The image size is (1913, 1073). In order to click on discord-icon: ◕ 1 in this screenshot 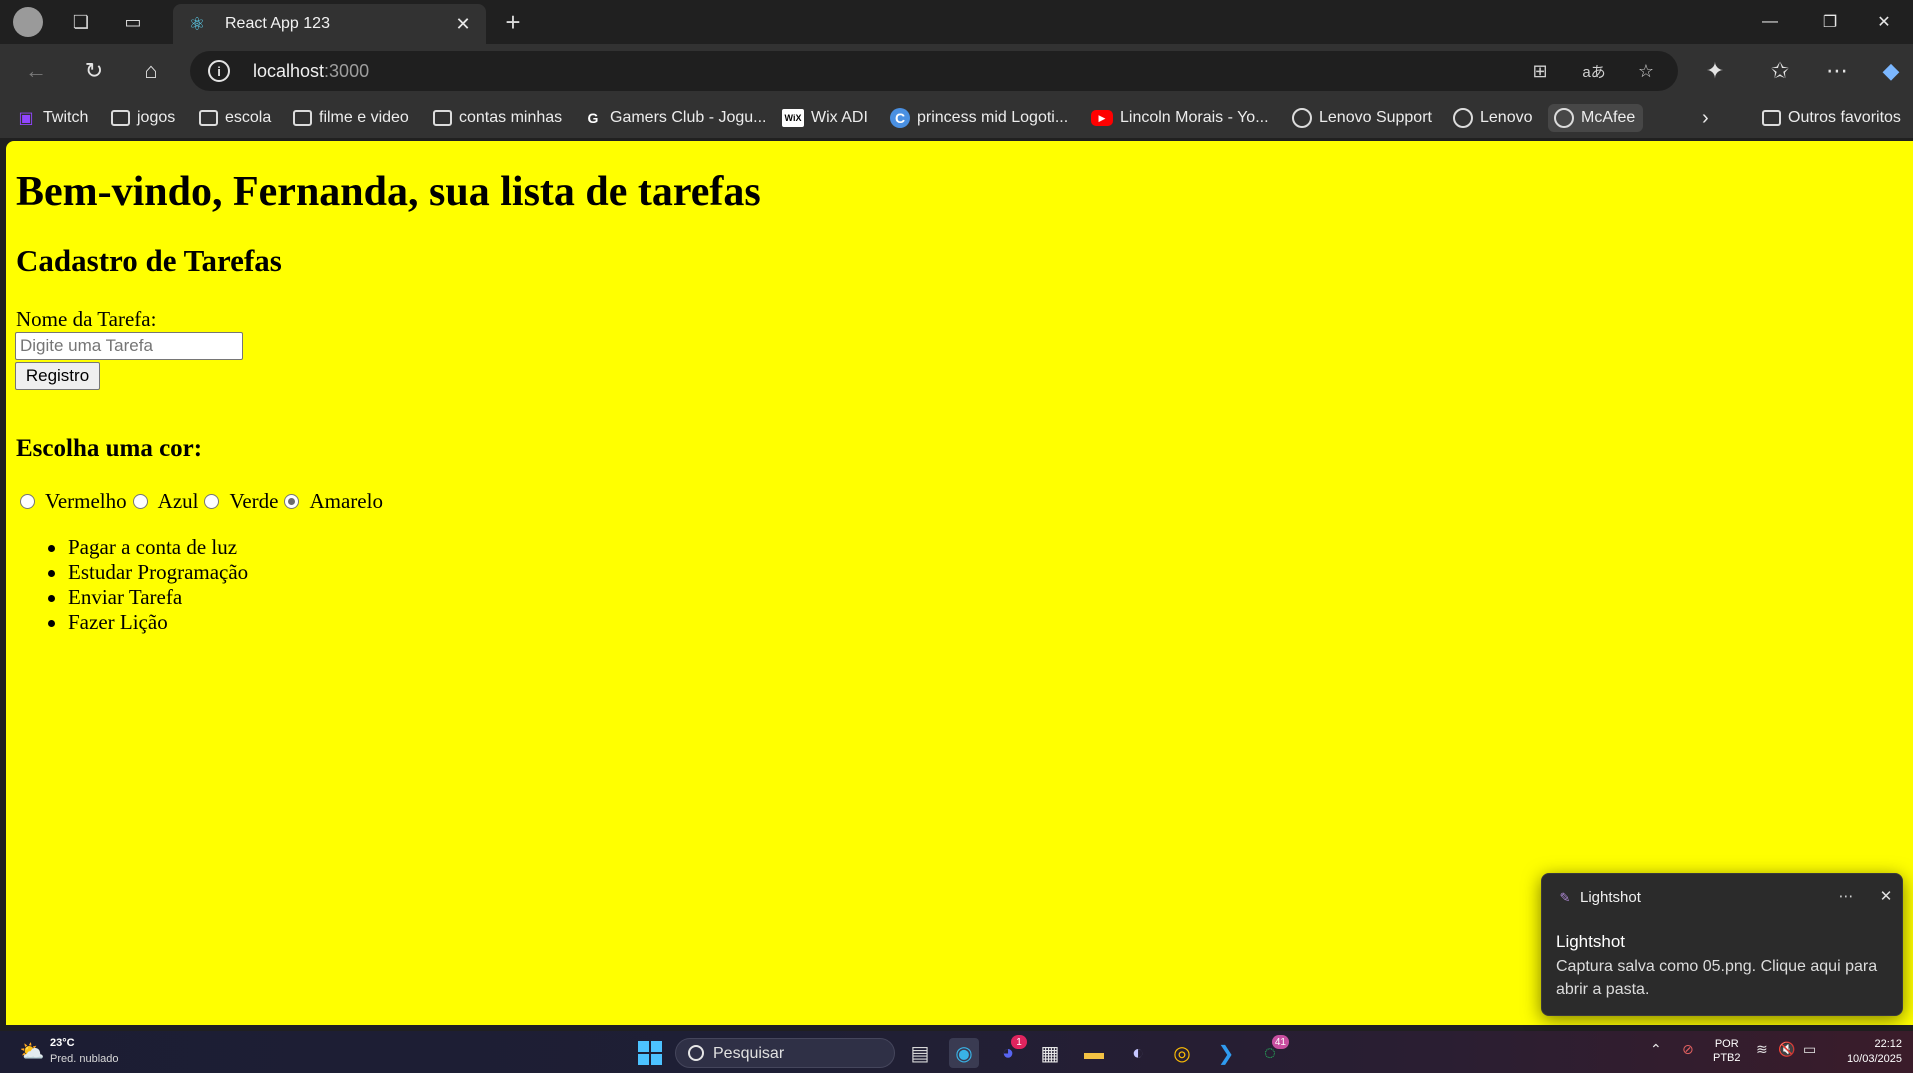, I will do `click(1010, 1051)`.